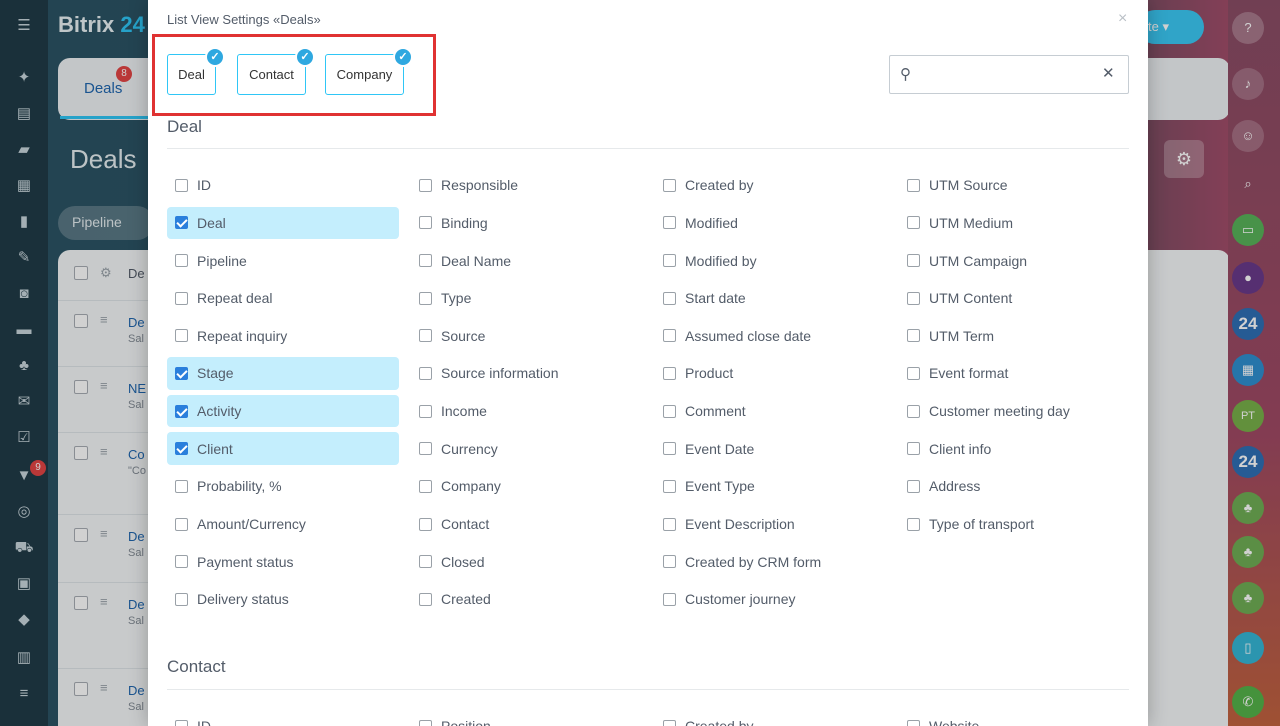 This screenshot has height=726, width=1280. I want to click on field-option: Company, so click(527, 486).